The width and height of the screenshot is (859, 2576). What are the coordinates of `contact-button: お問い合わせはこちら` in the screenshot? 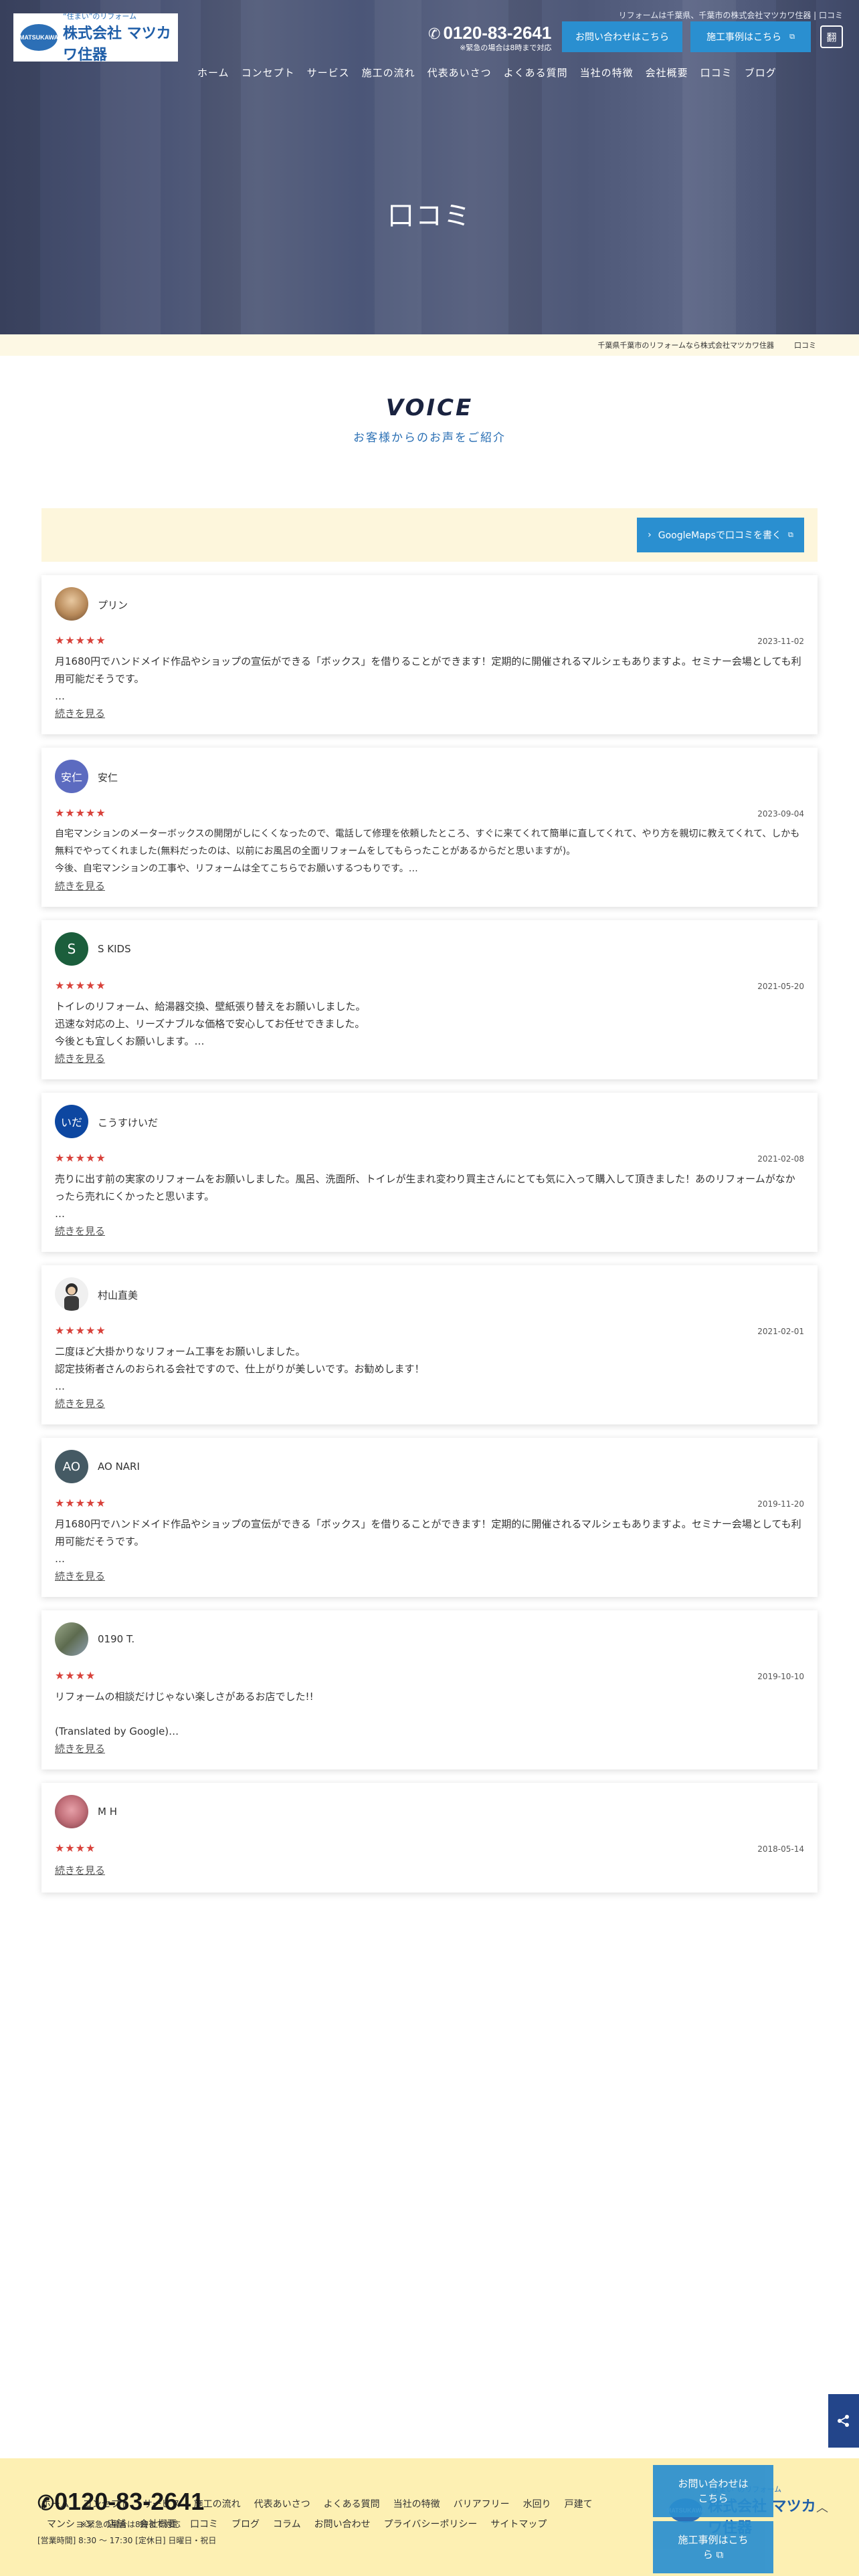 It's located at (622, 37).